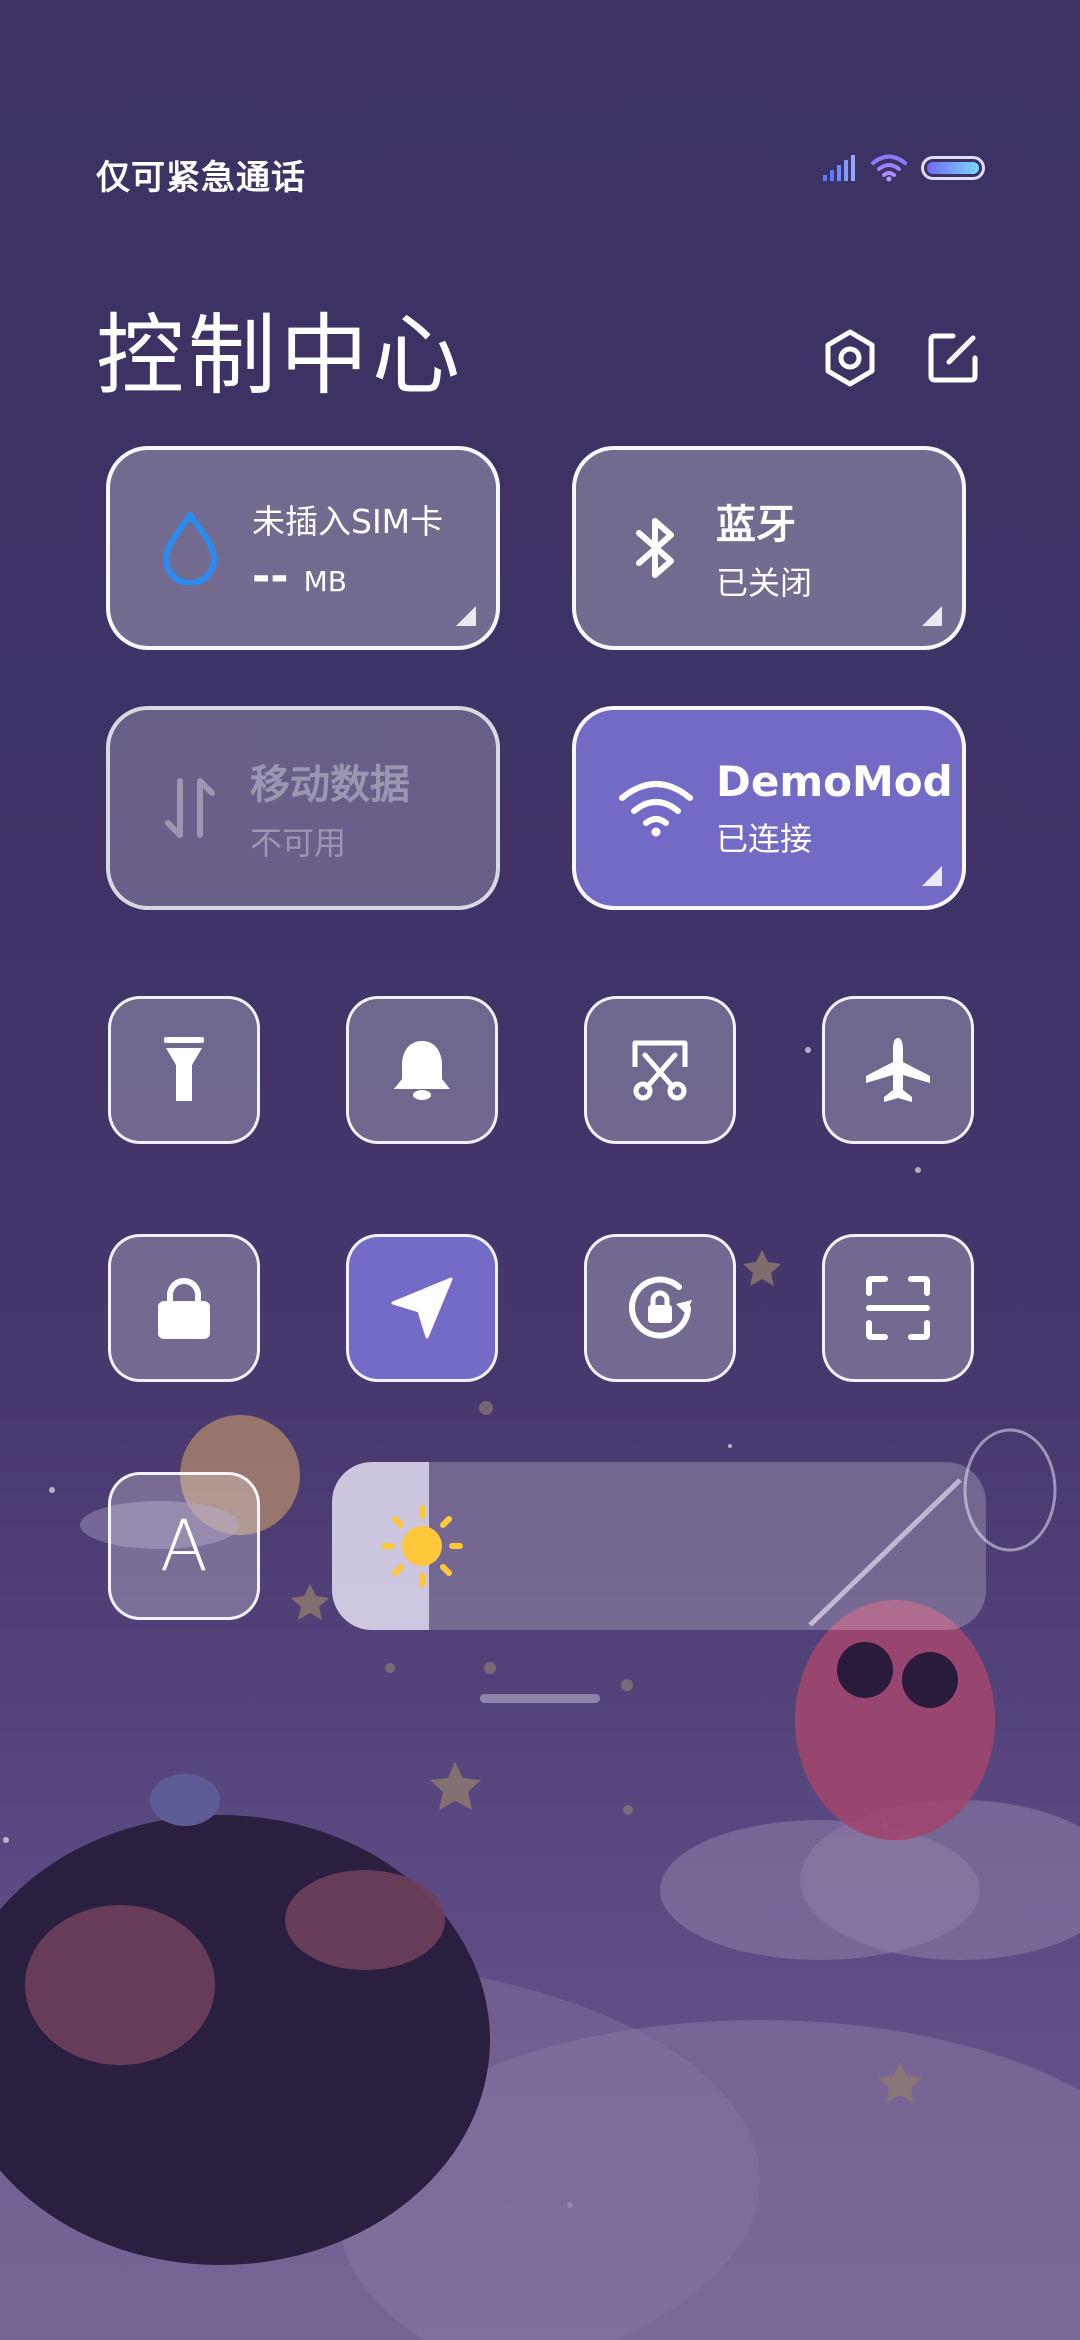 The width and height of the screenshot is (1080, 2340). I want to click on tile-mobile-data-usage: 未插入SIM卡 -- MB, so click(303, 548).